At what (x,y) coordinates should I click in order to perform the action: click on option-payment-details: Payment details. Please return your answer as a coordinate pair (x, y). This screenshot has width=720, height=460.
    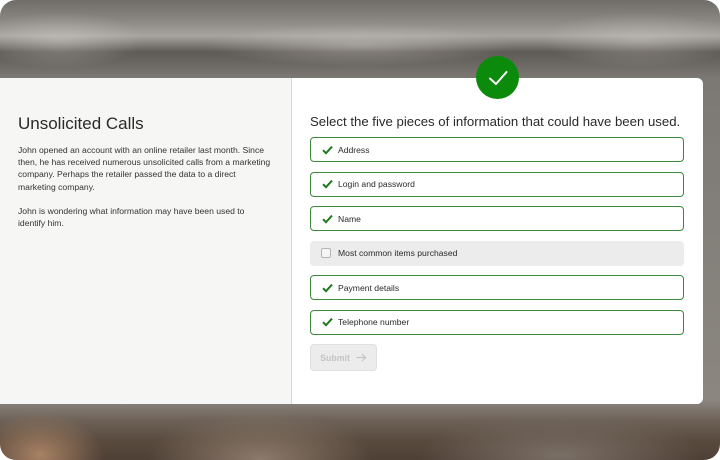
    Looking at the image, I should click on (497, 287).